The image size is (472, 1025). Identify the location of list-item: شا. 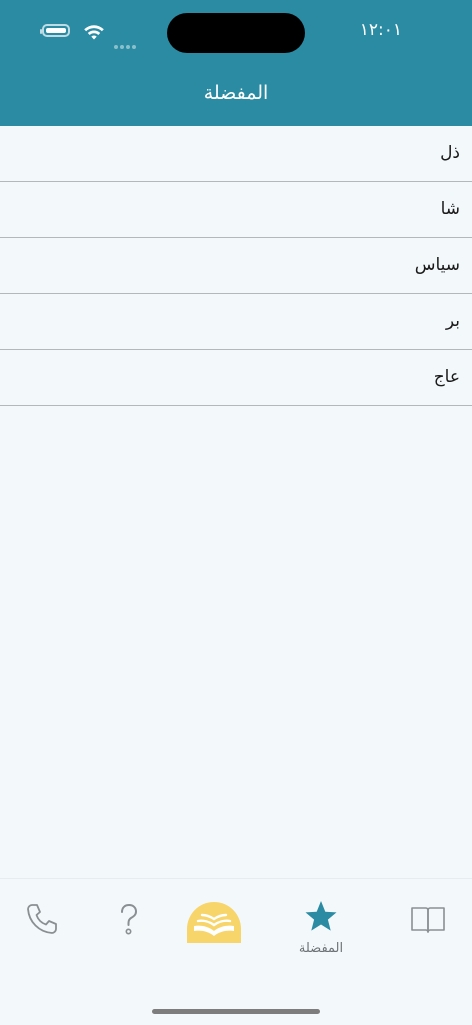
(236, 210).